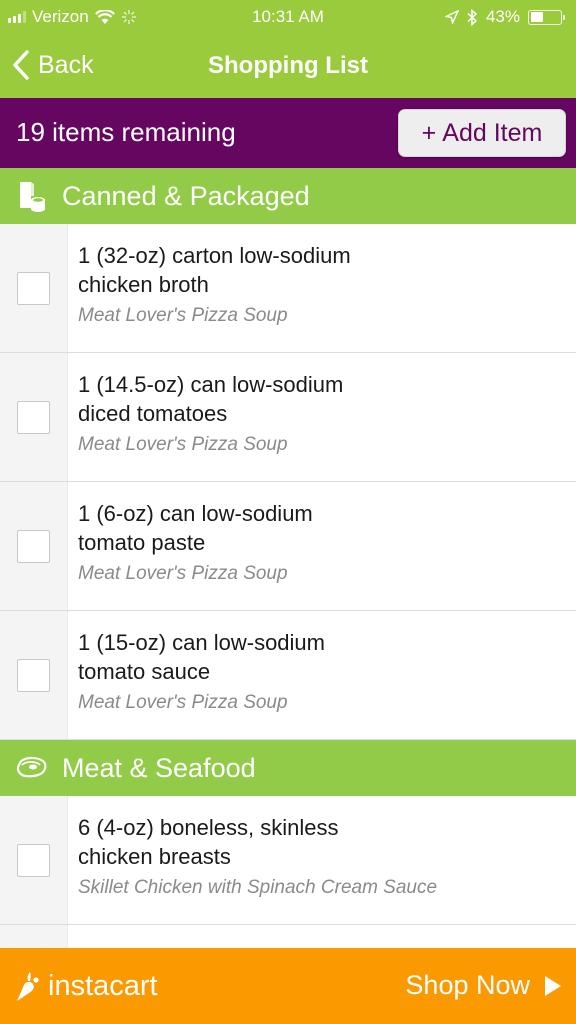 The image size is (576, 1024). Describe the element at coordinates (258, 887) in the screenshot. I see `item-recipe: Skillet Chicken with Spinach Cream Sauce` at that location.